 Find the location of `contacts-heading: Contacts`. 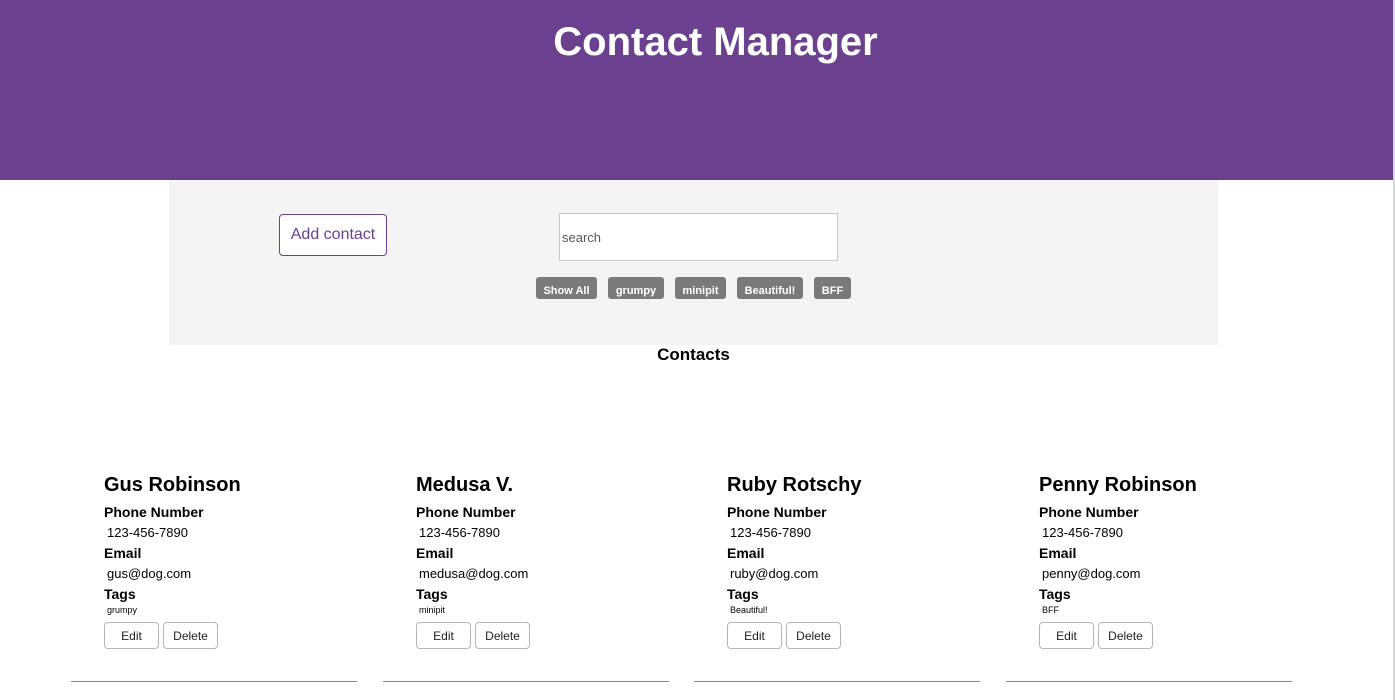

contacts-heading: Contacts is located at coordinates (693, 354).